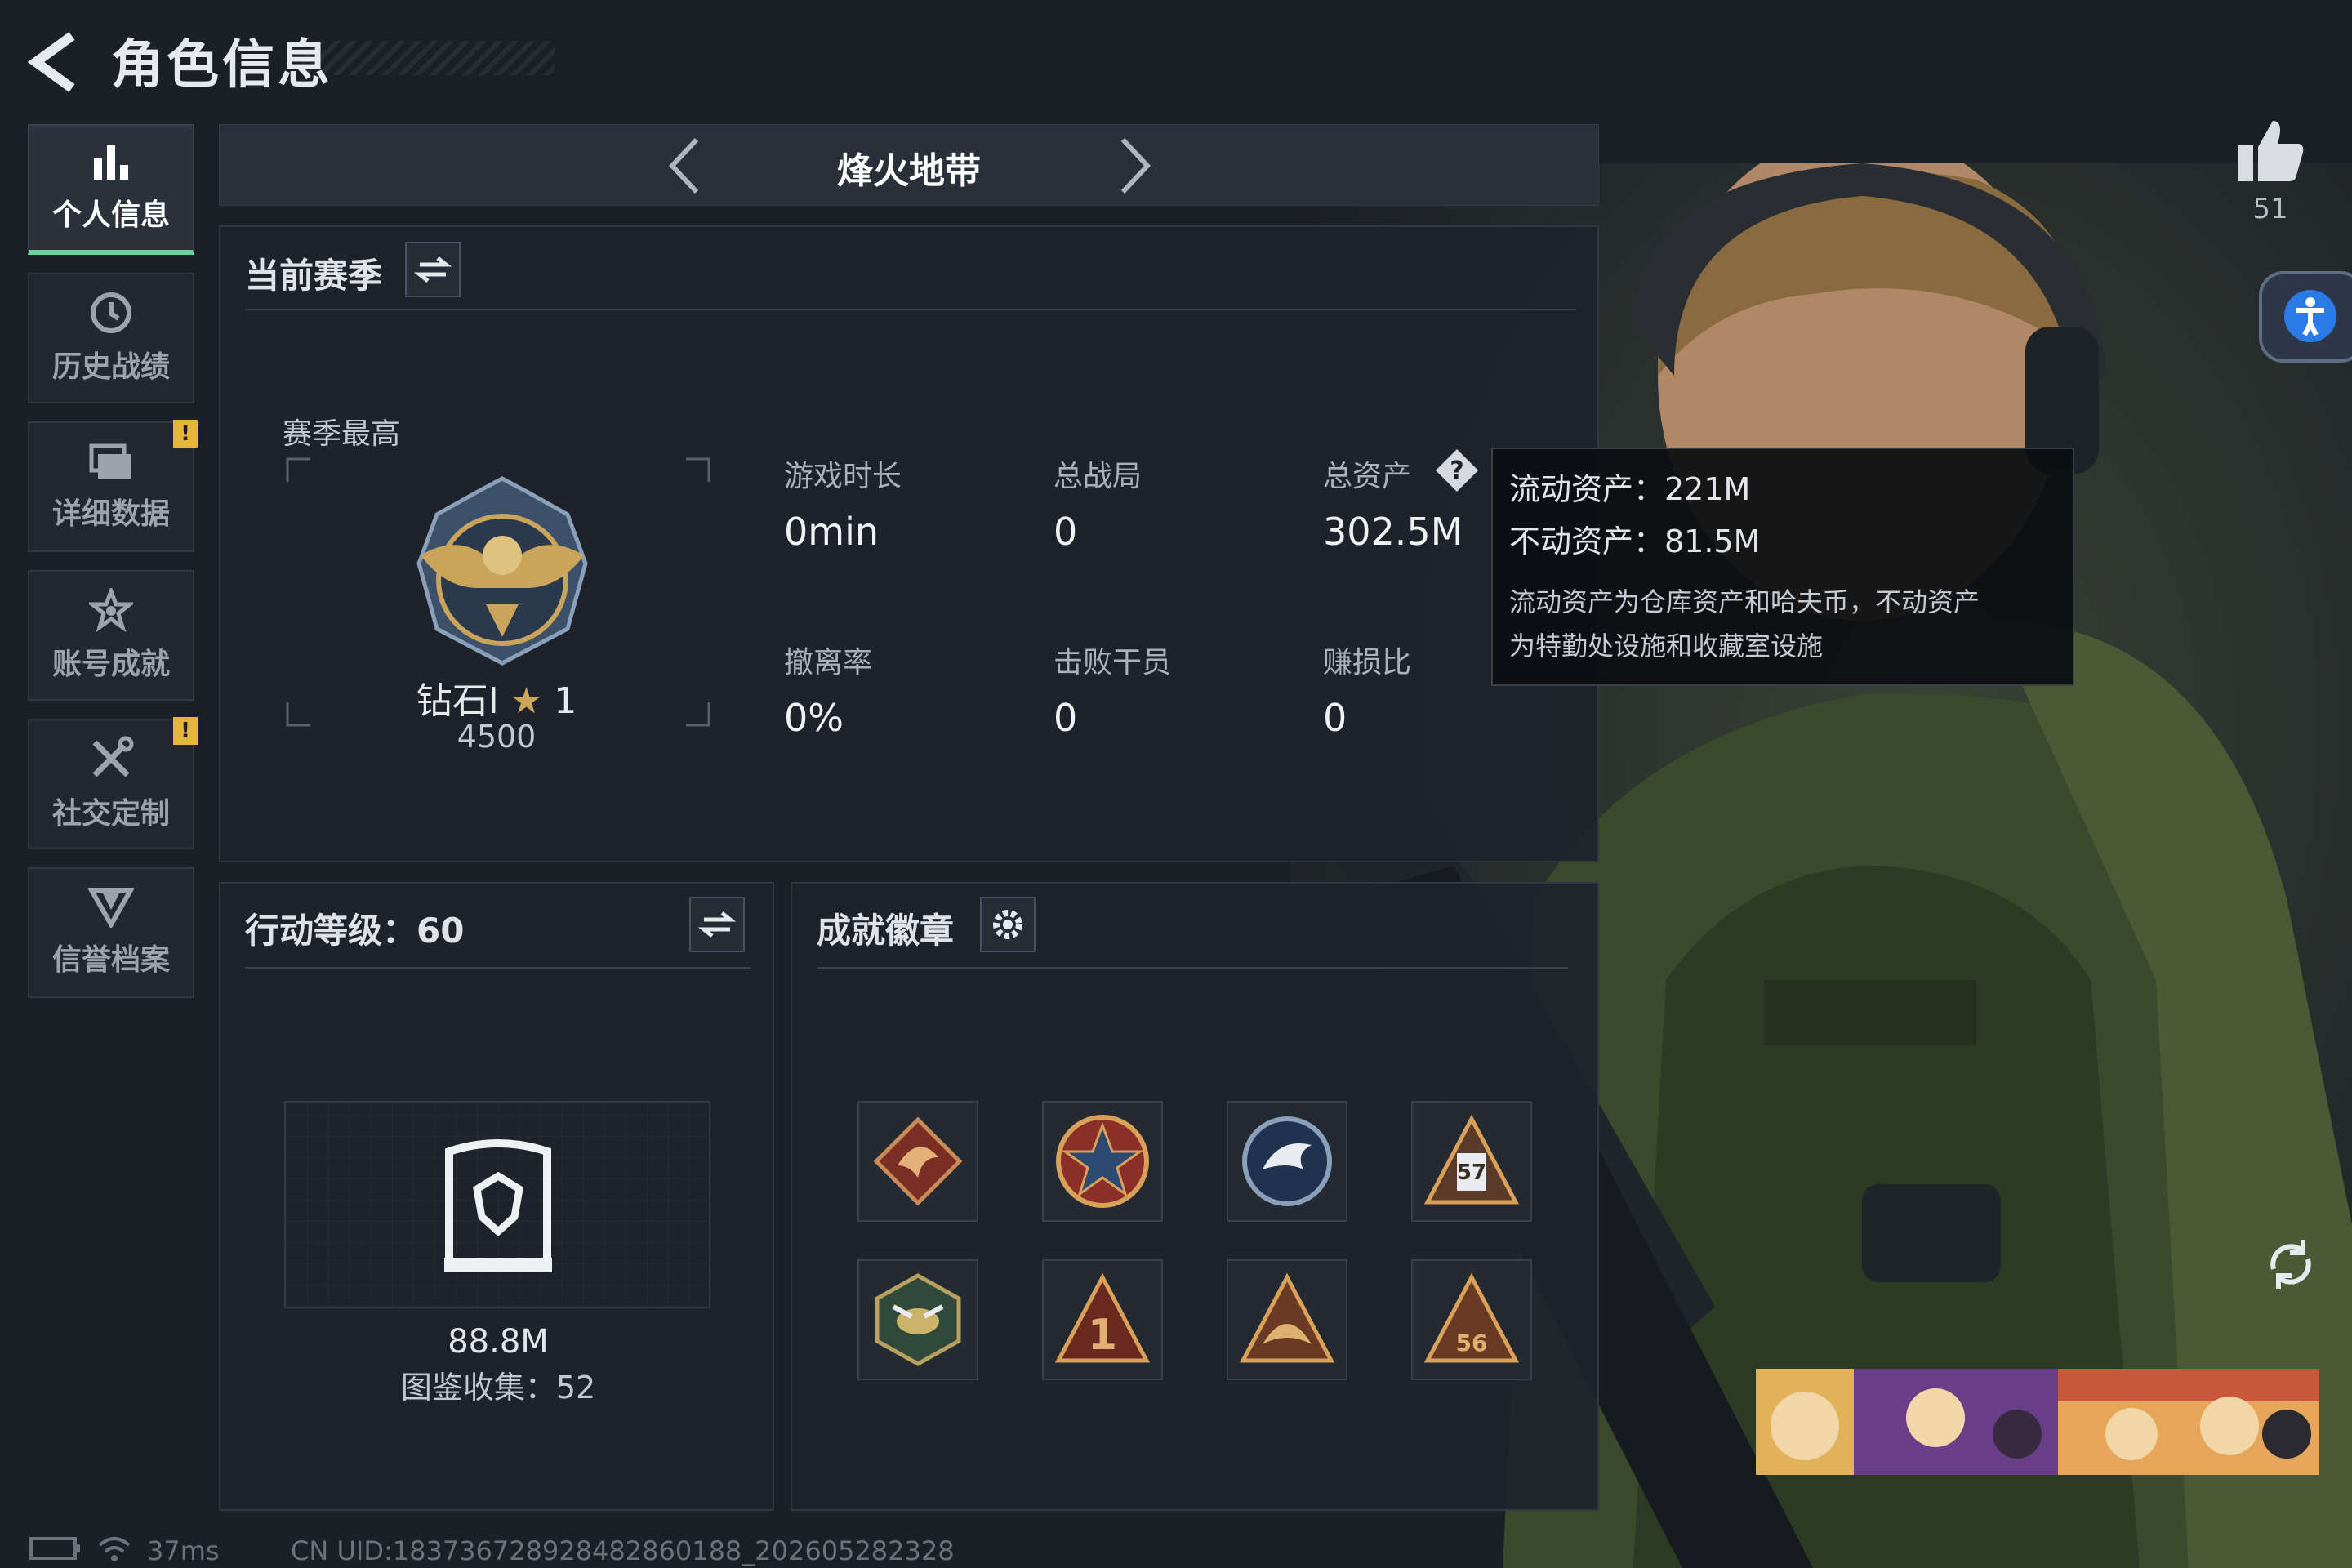 This screenshot has height=1568, width=2352. I want to click on rank-star-icon: ★, so click(526, 701).